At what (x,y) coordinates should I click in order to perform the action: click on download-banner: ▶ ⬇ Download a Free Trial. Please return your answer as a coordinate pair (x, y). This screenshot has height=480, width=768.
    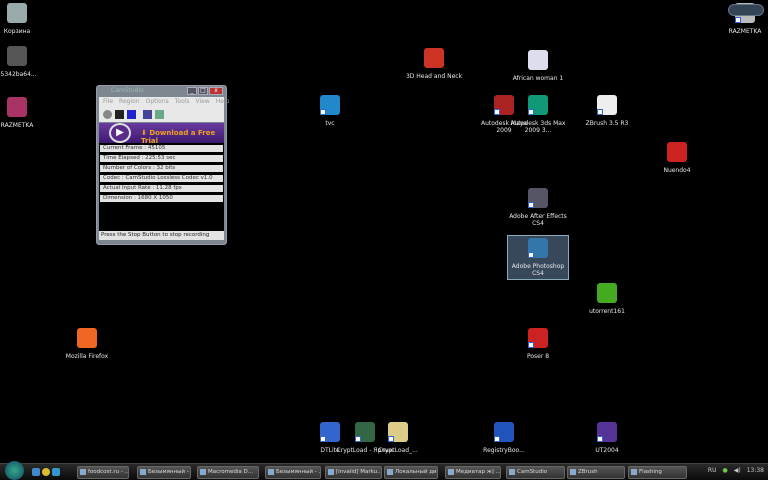
    Looking at the image, I should click on (161, 134).